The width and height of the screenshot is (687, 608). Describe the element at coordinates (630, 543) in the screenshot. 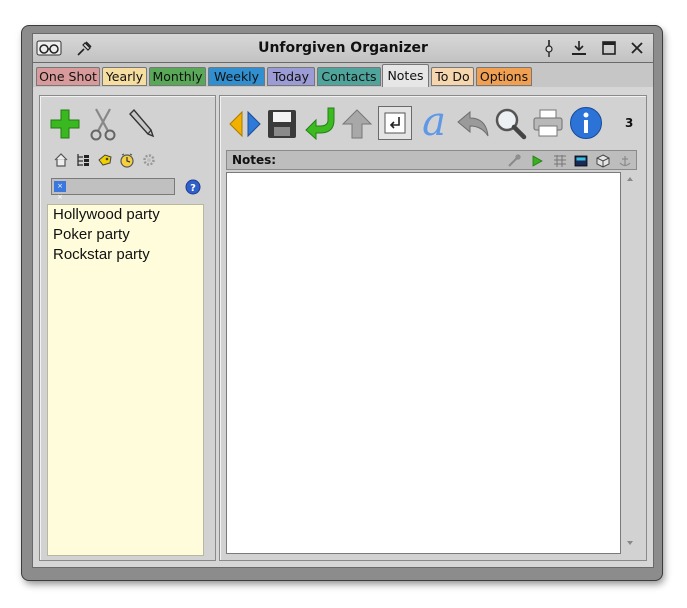

I see `scroll-down-icon` at that location.